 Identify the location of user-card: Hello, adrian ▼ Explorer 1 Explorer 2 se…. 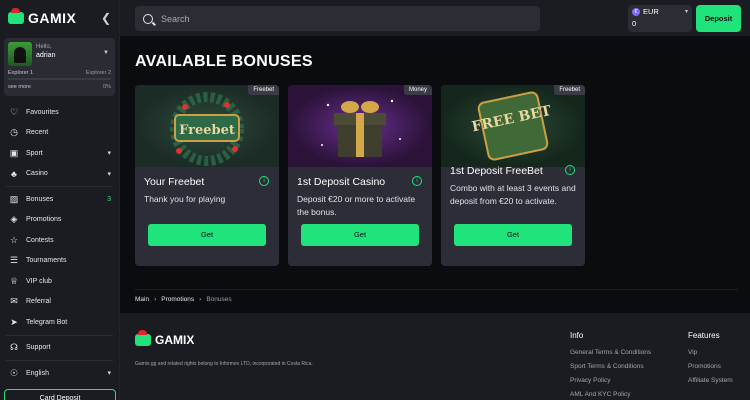
(59, 67).